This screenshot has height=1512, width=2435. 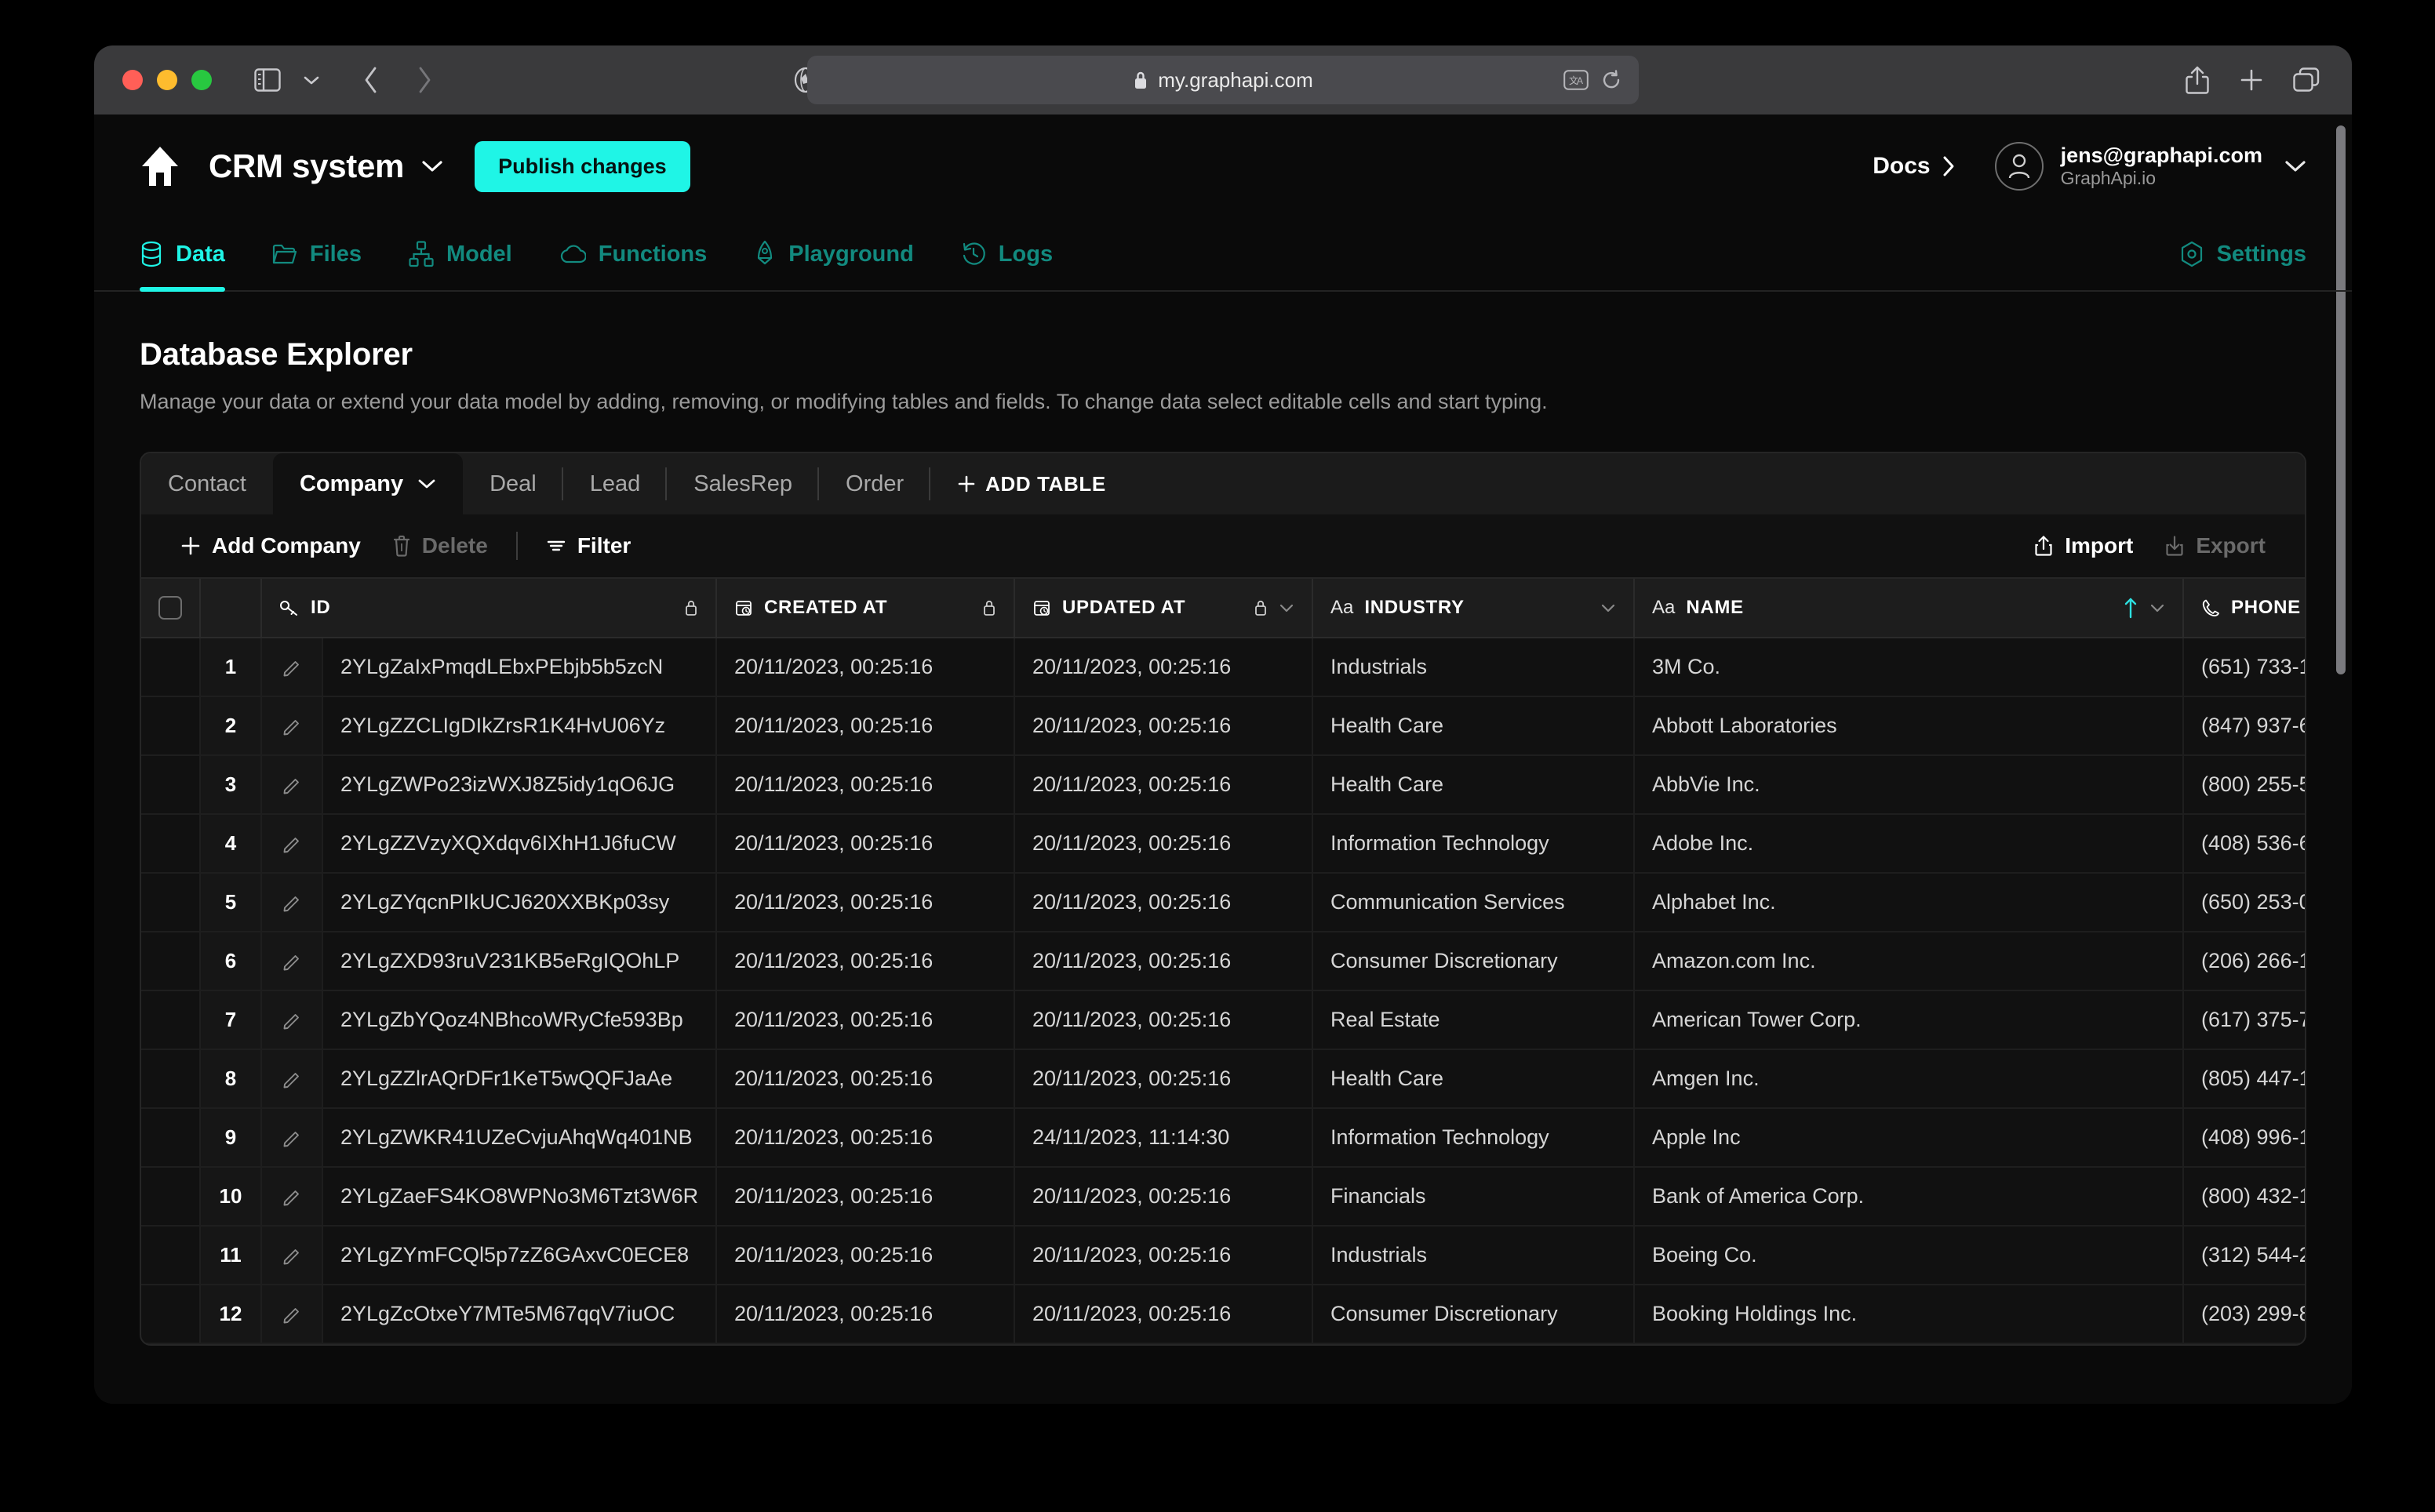 What do you see at coordinates (520, 1196) in the screenshot?
I see `cell-id: 2YLgZaeFS4KO8WPNo3M6Tzt3W6R` at bounding box center [520, 1196].